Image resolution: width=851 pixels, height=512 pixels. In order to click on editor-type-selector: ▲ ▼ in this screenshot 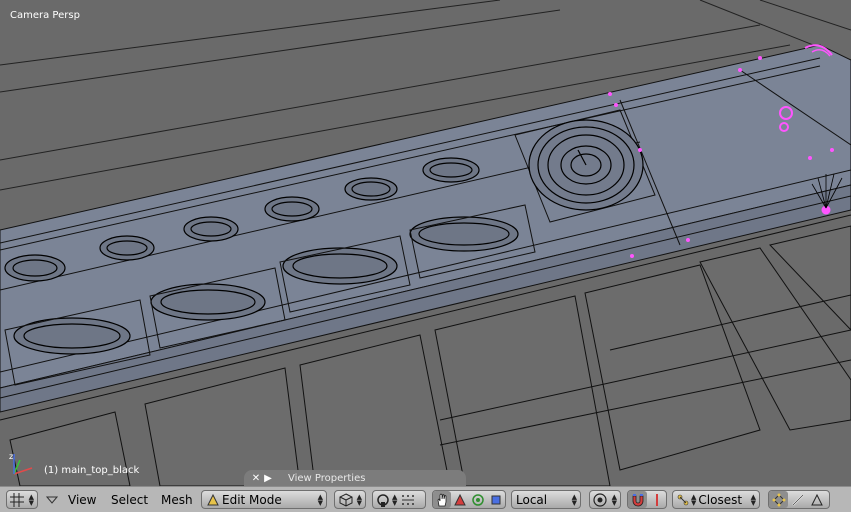, I will do `click(22, 499)`.